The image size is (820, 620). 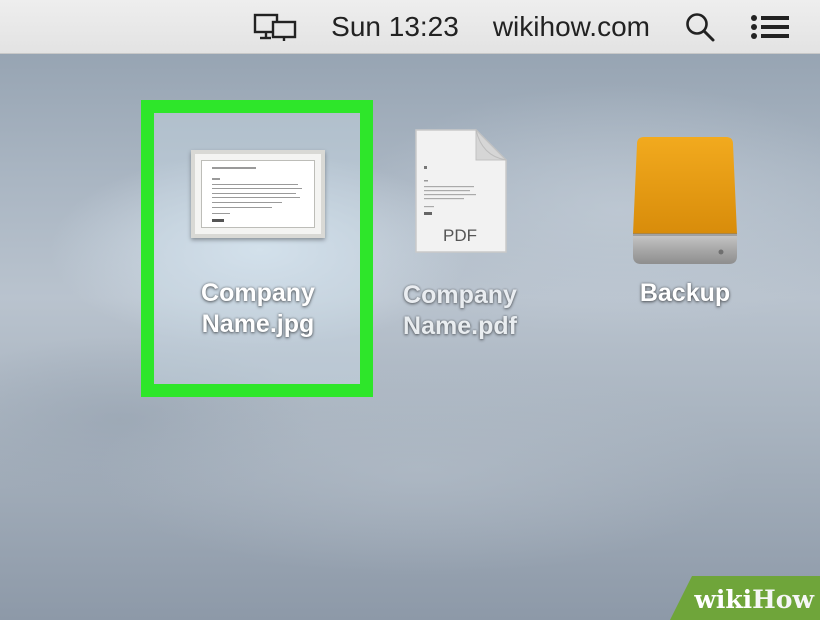 I want to click on menu-site-label: wikihow.com, so click(x=571, y=26).